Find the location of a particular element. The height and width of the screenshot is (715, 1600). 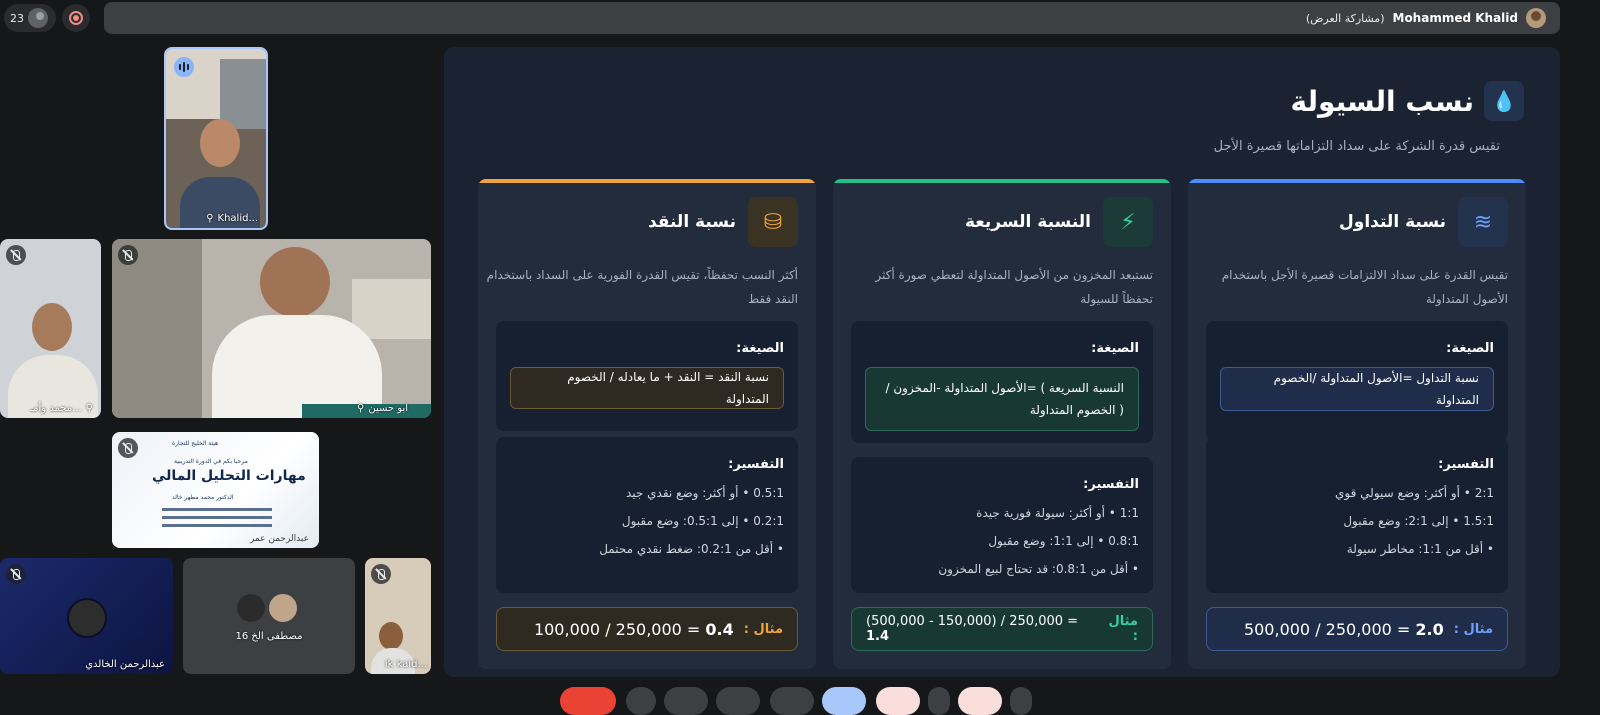

water-drop-icon: 💧 is located at coordinates (1504, 101).